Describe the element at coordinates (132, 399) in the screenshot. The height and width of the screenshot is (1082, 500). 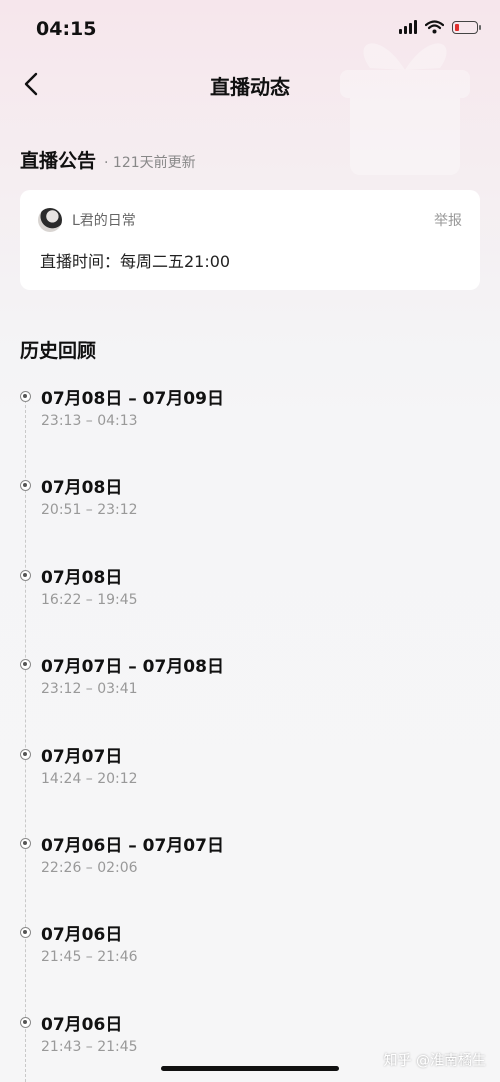
I see `entry-date: 07月08日 – 07月09日` at that location.